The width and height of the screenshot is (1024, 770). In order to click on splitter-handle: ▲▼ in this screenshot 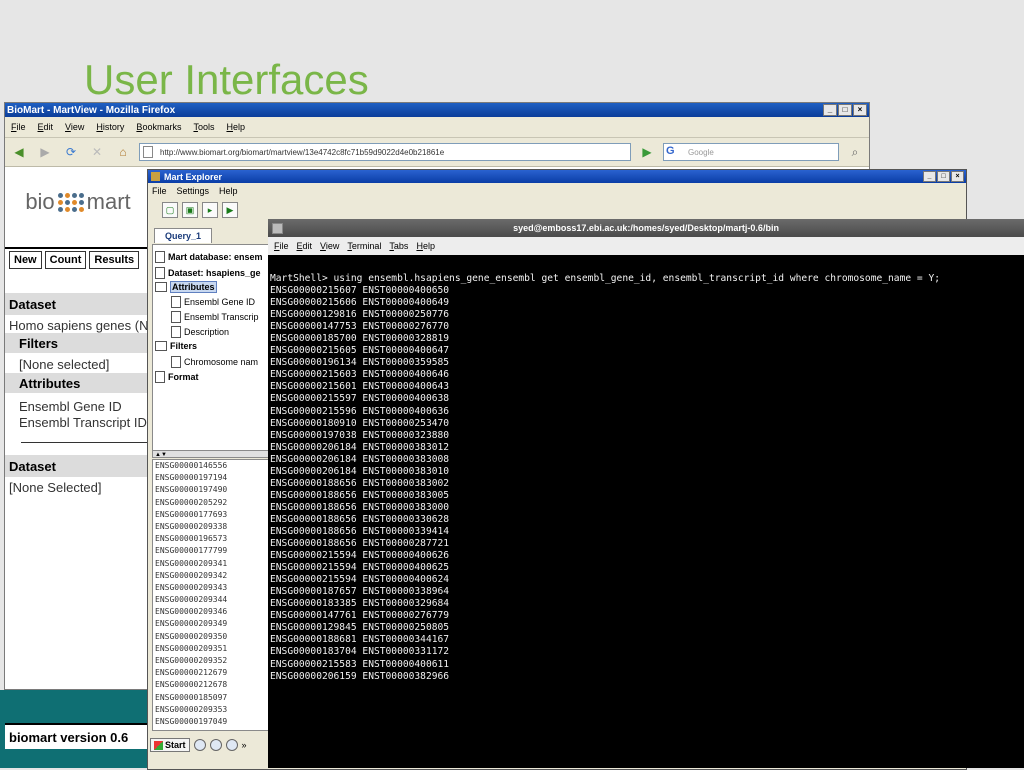, I will do `click(211, 454)`.